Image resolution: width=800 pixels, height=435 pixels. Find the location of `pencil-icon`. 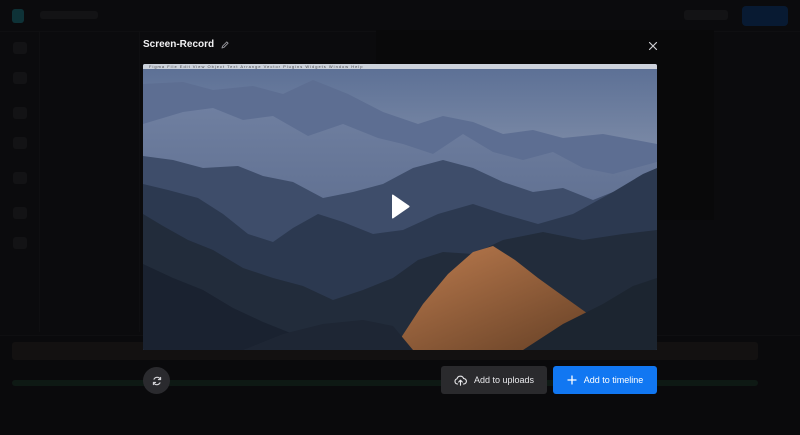

pencil-icon is located at coordinates (225, 45).